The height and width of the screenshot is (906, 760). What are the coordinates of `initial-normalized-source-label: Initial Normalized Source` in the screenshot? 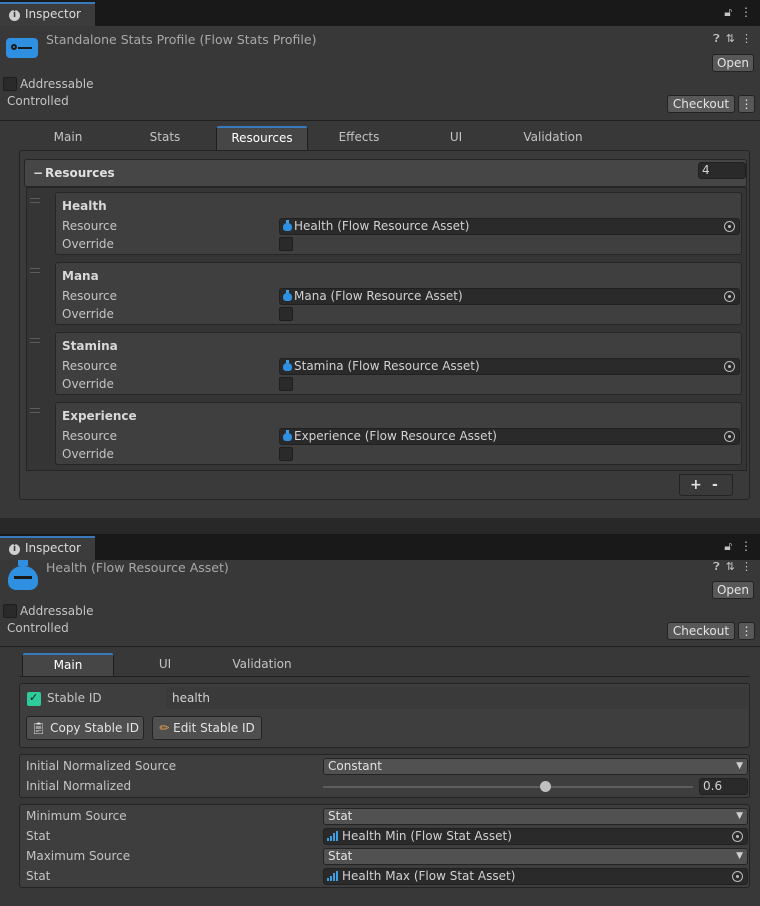 It's located at (101, 766).